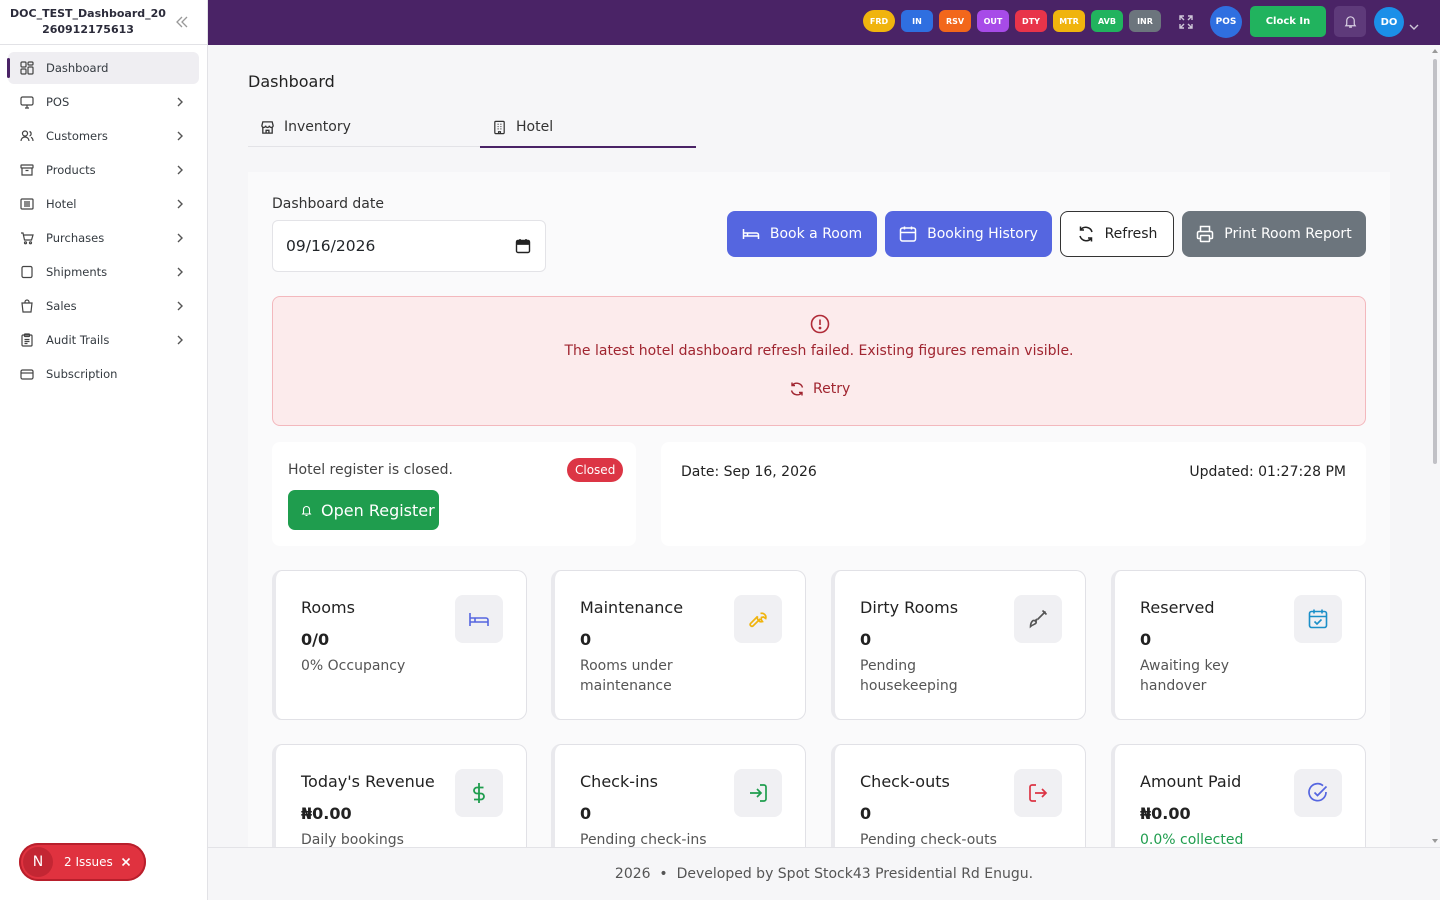 The height and width of the screenshot is (900, 1440). What do you see at coordinates (1318, 793) in the screenshot?
I see `check-circle-icon` at bounding box center [1318, 793].